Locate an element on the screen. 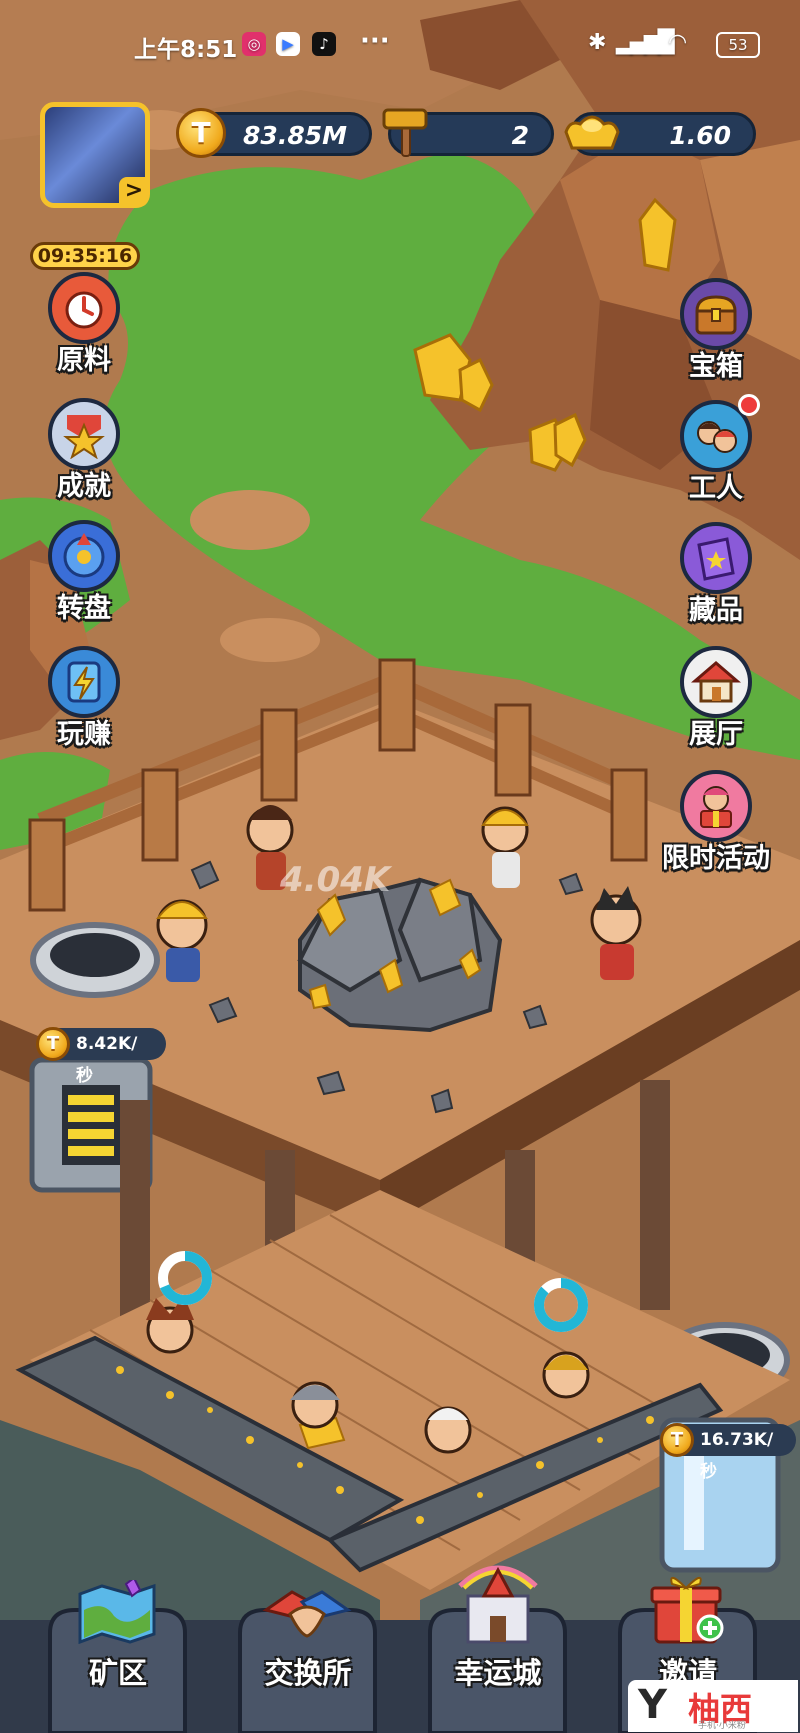  gift-box-icon is located at coordinates (688, 1608).